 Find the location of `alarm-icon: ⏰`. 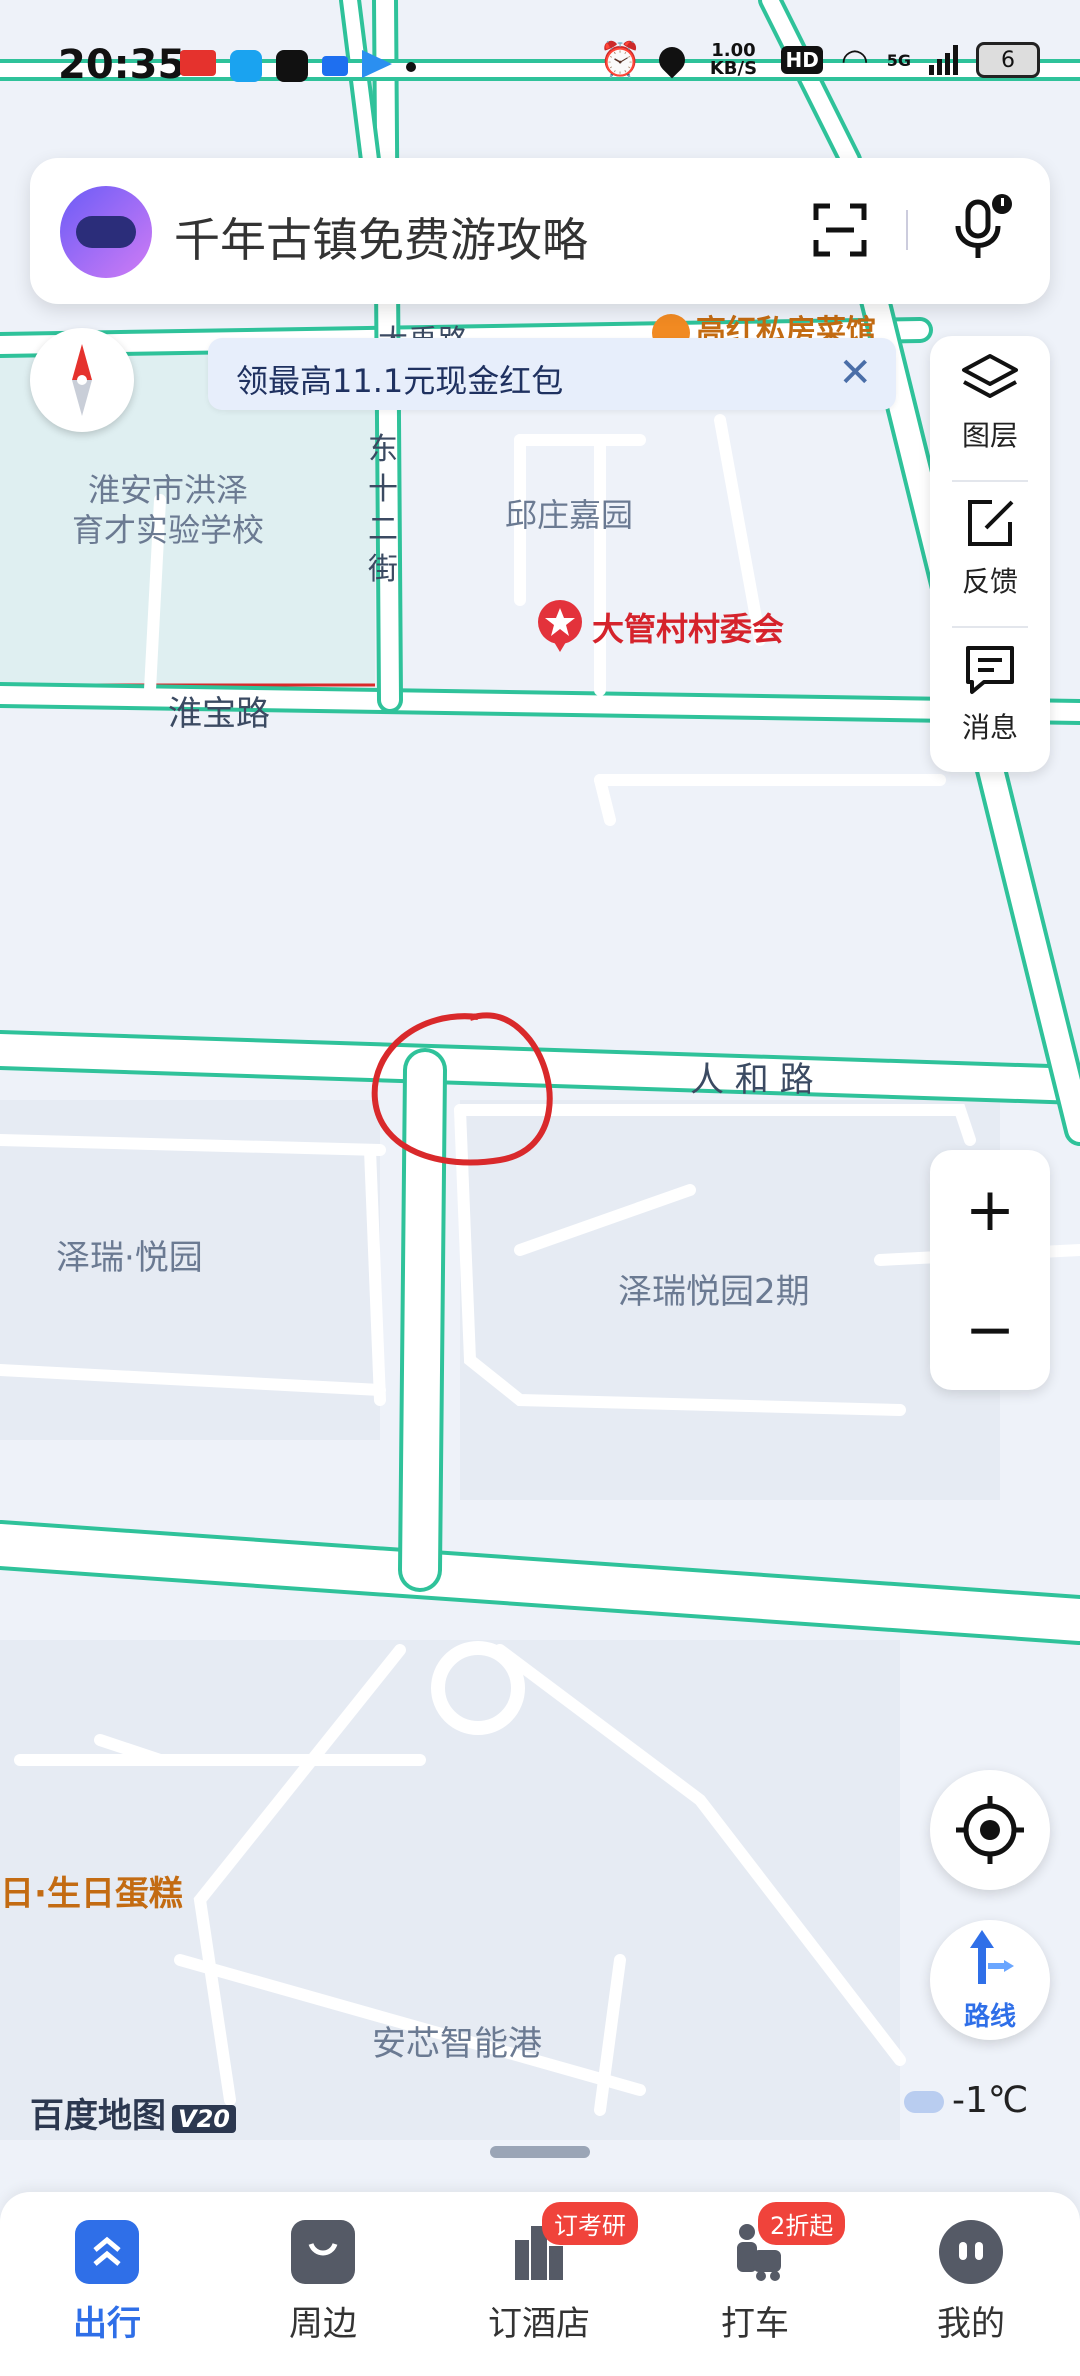

alarm-icon: ⏰ is located at coordinates (620, 60).